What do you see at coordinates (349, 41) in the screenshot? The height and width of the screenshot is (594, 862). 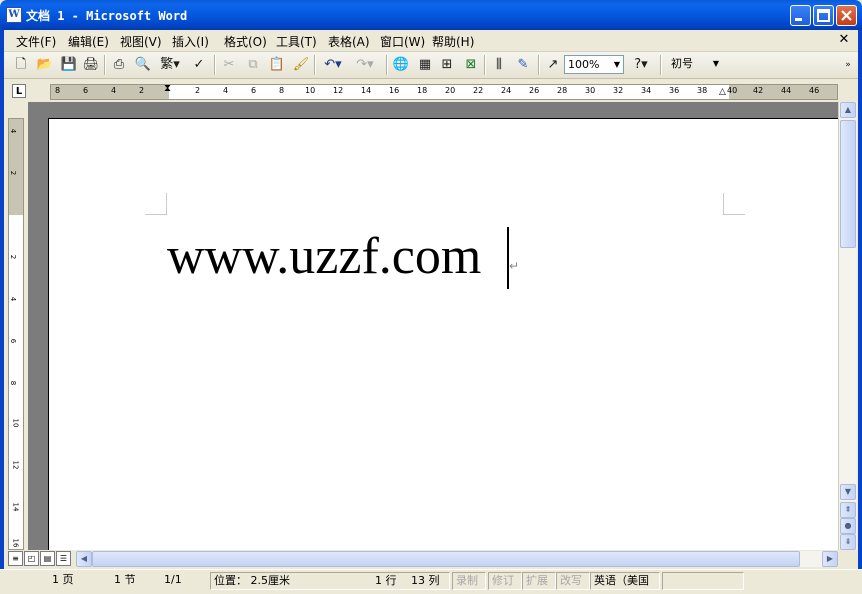 I see `menu-table: 表格(A)` at bounding box center [349, 41].